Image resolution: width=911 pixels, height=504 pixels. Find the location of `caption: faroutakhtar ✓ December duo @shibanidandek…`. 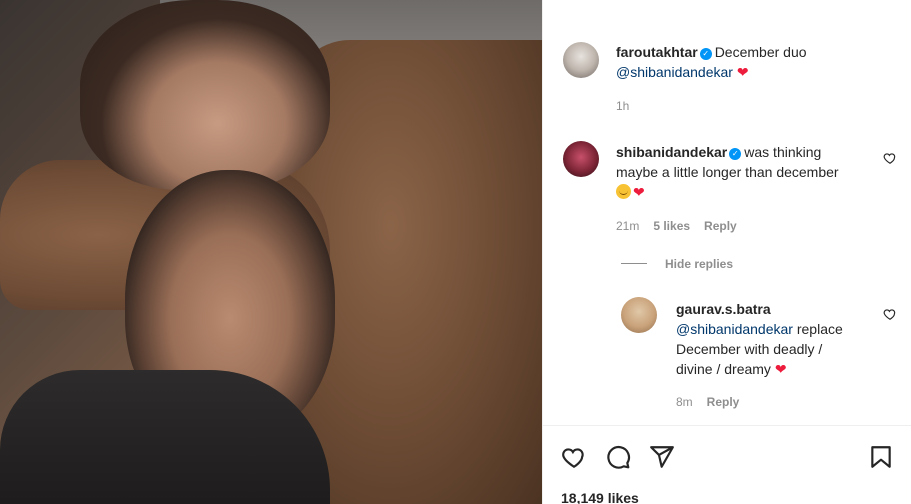

caption: faroutakhtar ✓ December duo @shibanidandek… is located at coordinates (756, 62).